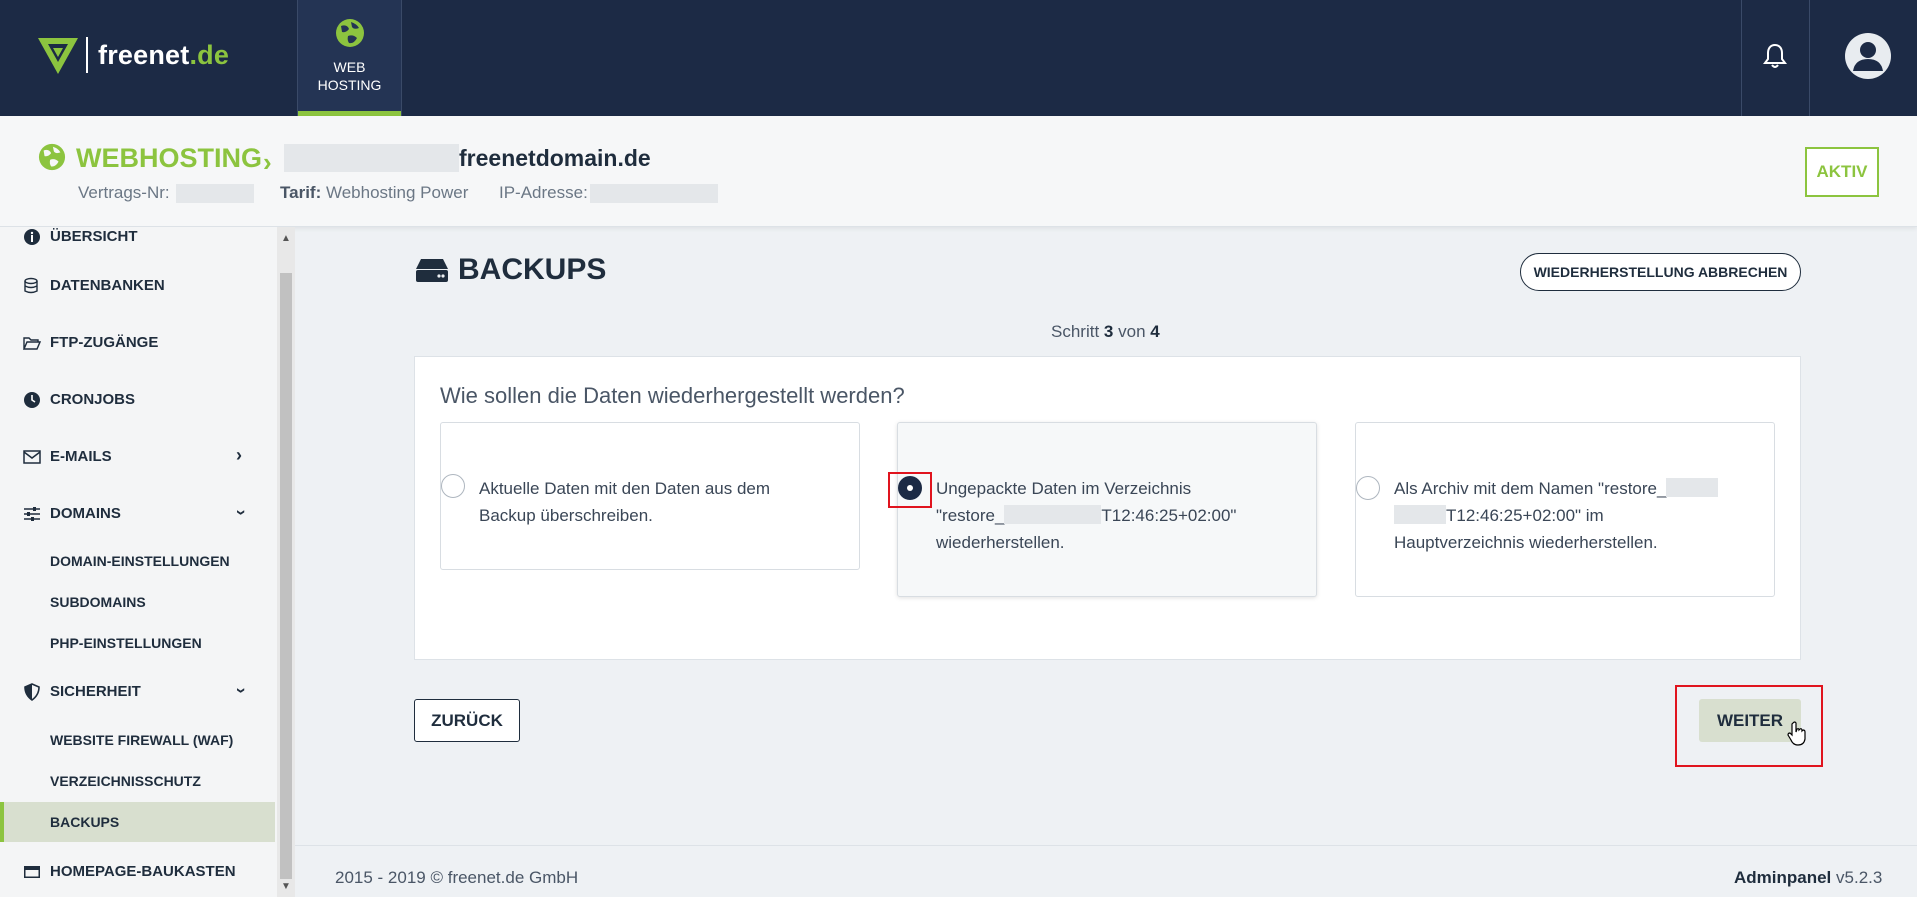  Describe the element at coordinates (137, 740) in the screenshot. I see `sidebar-item-firewall: WEBSITE FIREWALL (WAF)` at that location.